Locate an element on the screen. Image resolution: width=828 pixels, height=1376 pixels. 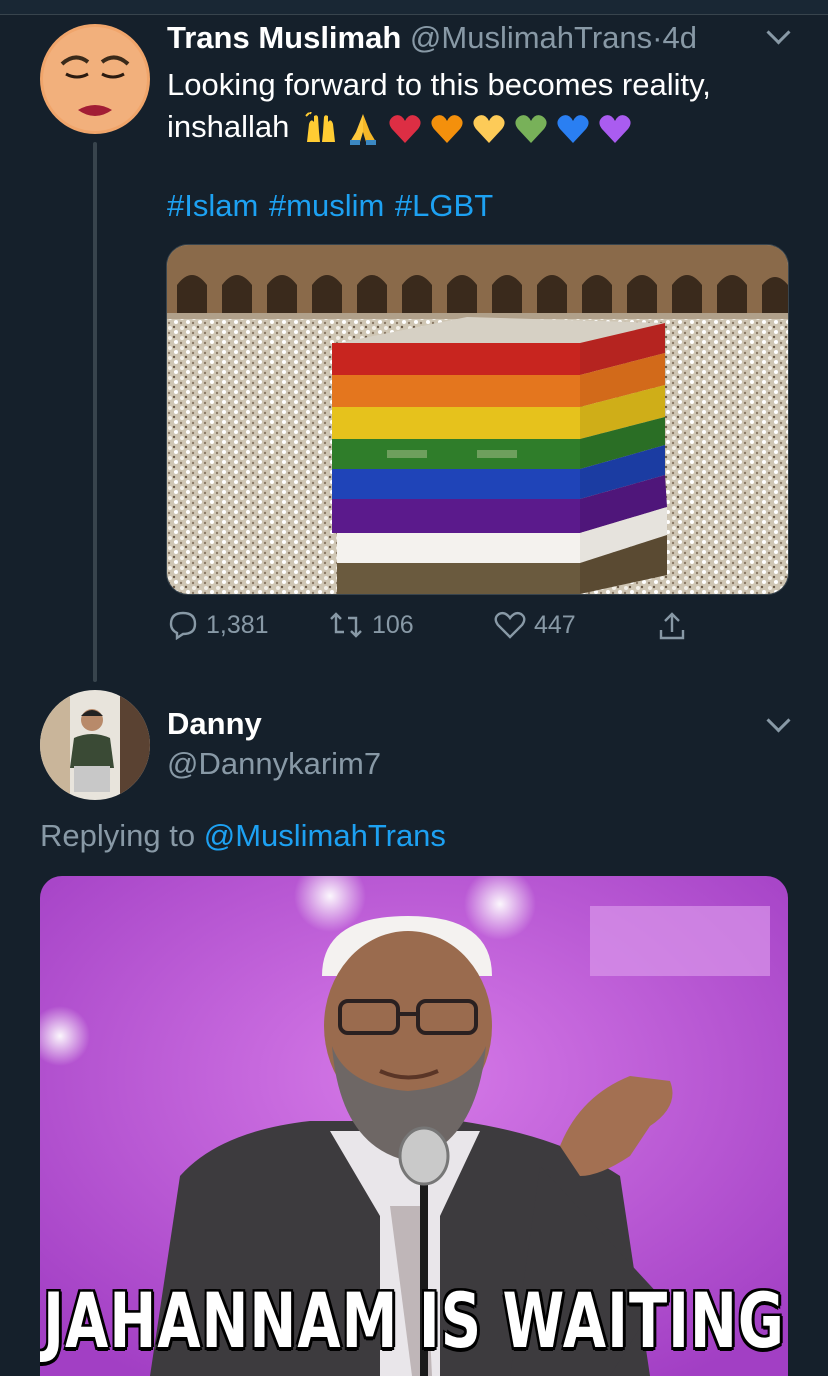
like-count: 447 is located at coordinates (555, 624).